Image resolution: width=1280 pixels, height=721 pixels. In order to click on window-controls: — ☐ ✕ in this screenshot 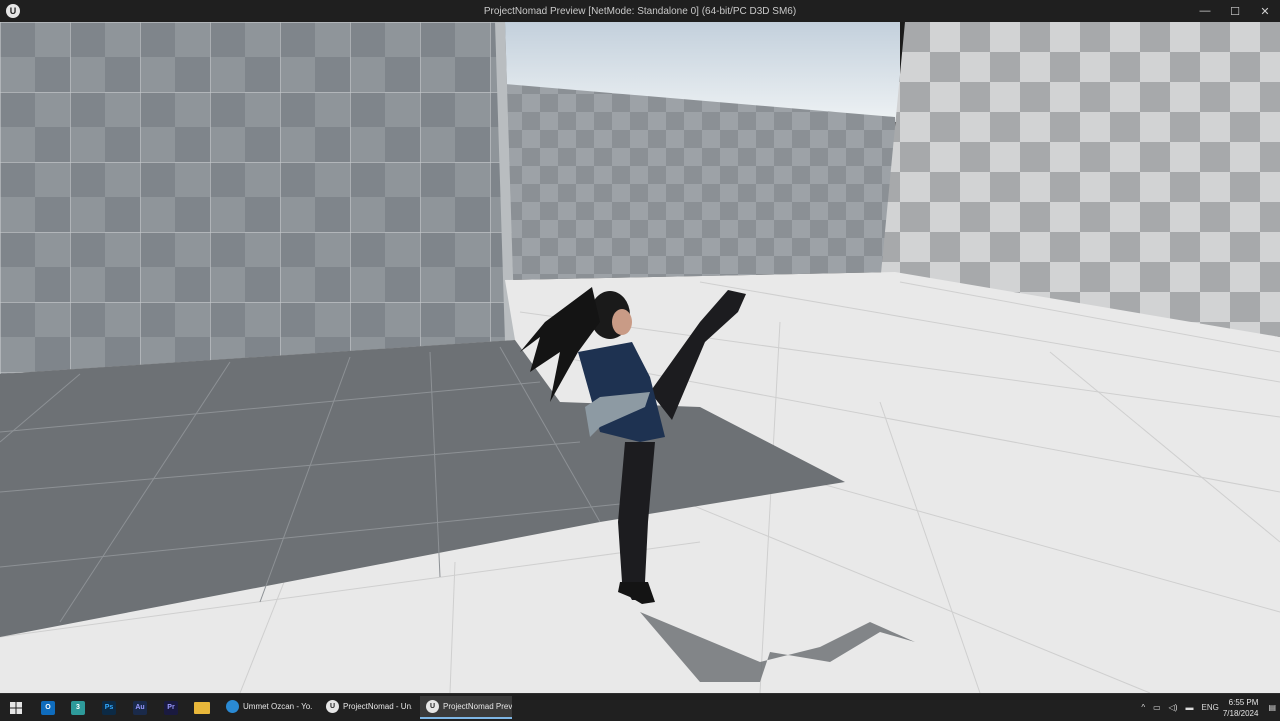, I will do `click(1235, 11)`.